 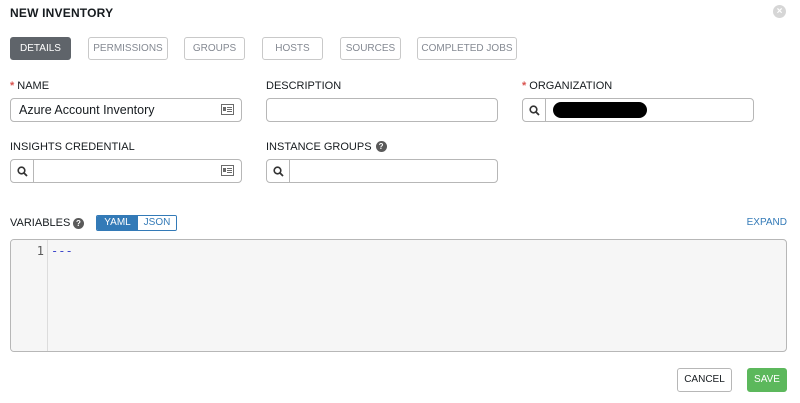 What do you see at coordinates (78, 223) in the screenshot?
I see `variables-help-icon: ?` at bounding box center [78, 223].